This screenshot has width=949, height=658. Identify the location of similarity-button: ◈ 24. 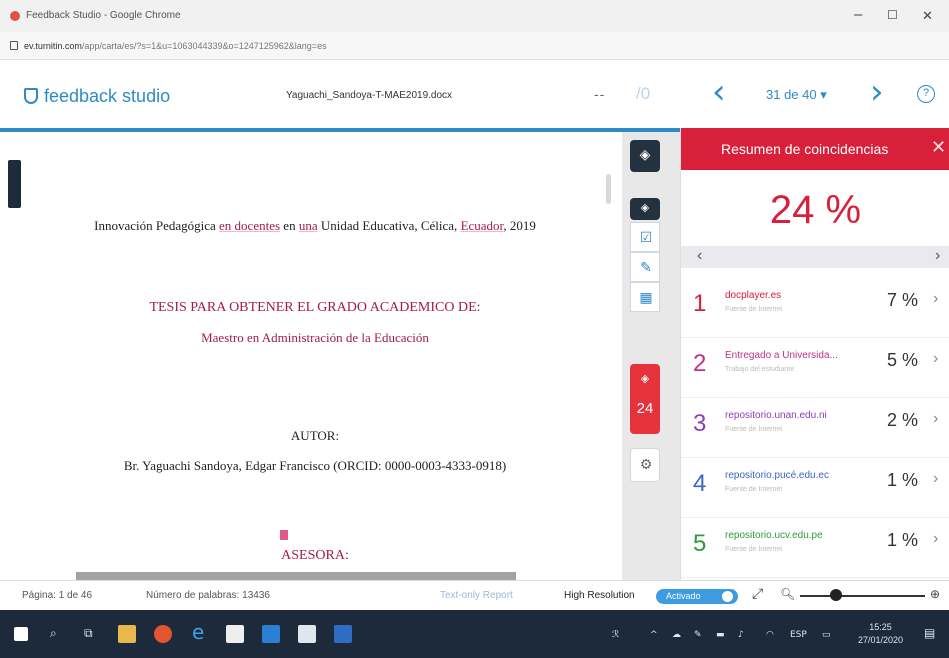
(645, 399).